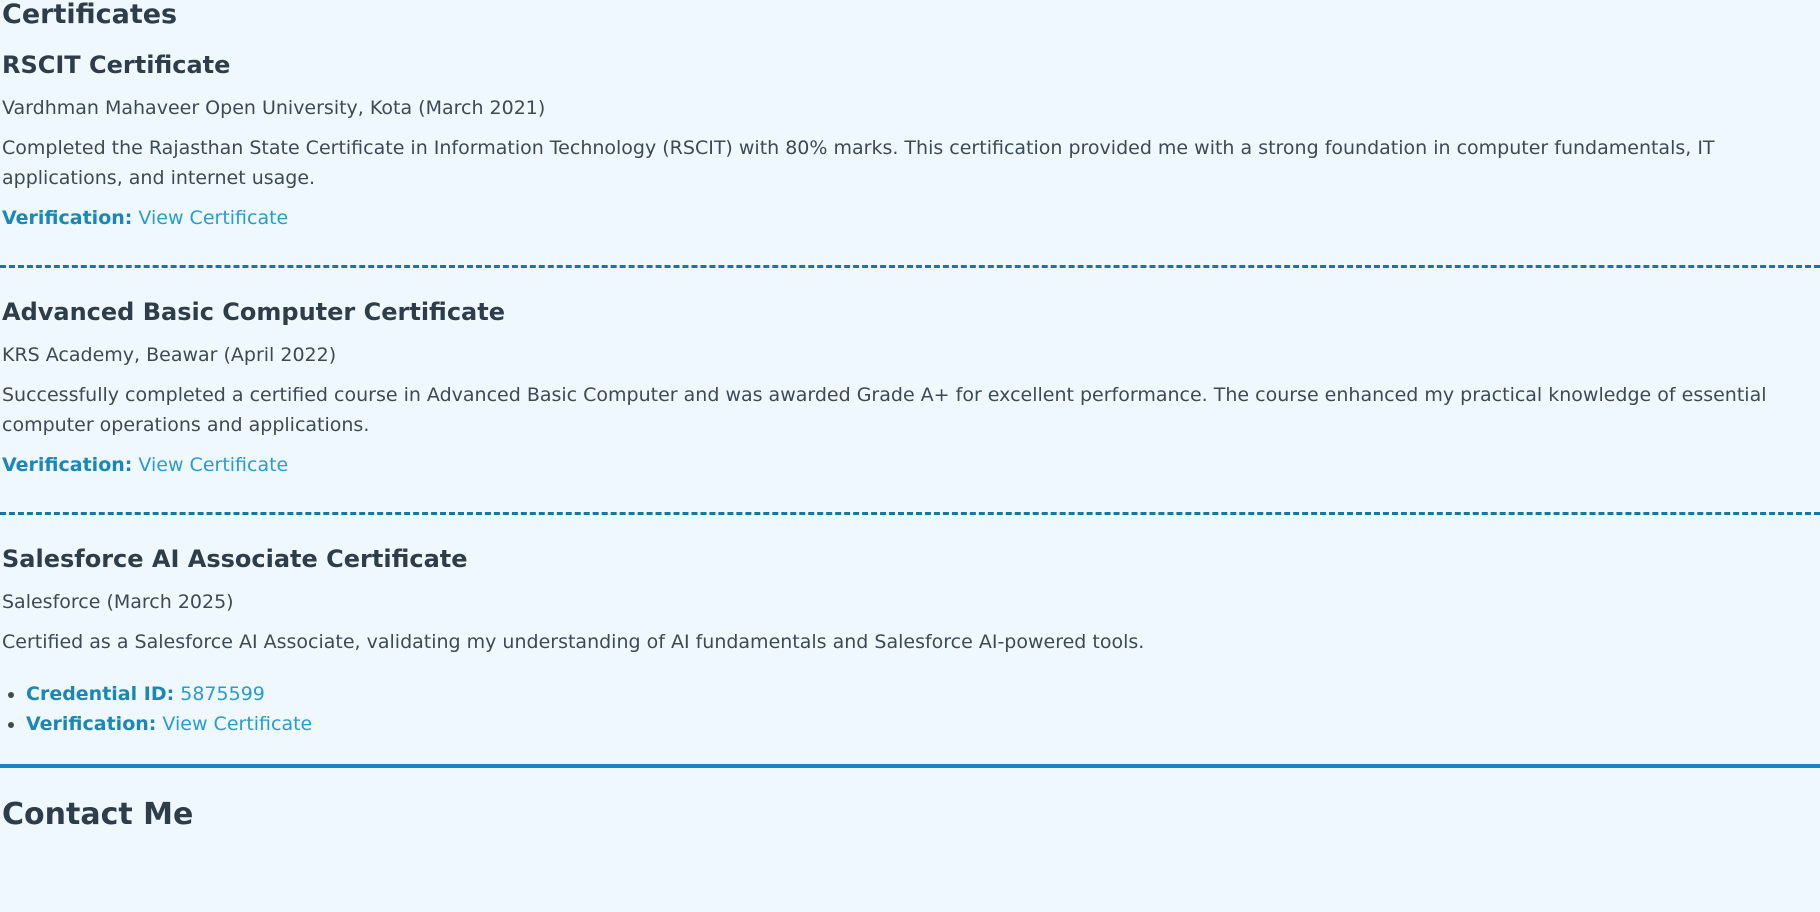  Describe the element at coordinates (118, 602) in the screenshot. I see `certificate-org: Salesforce (March 2025)` at that location.